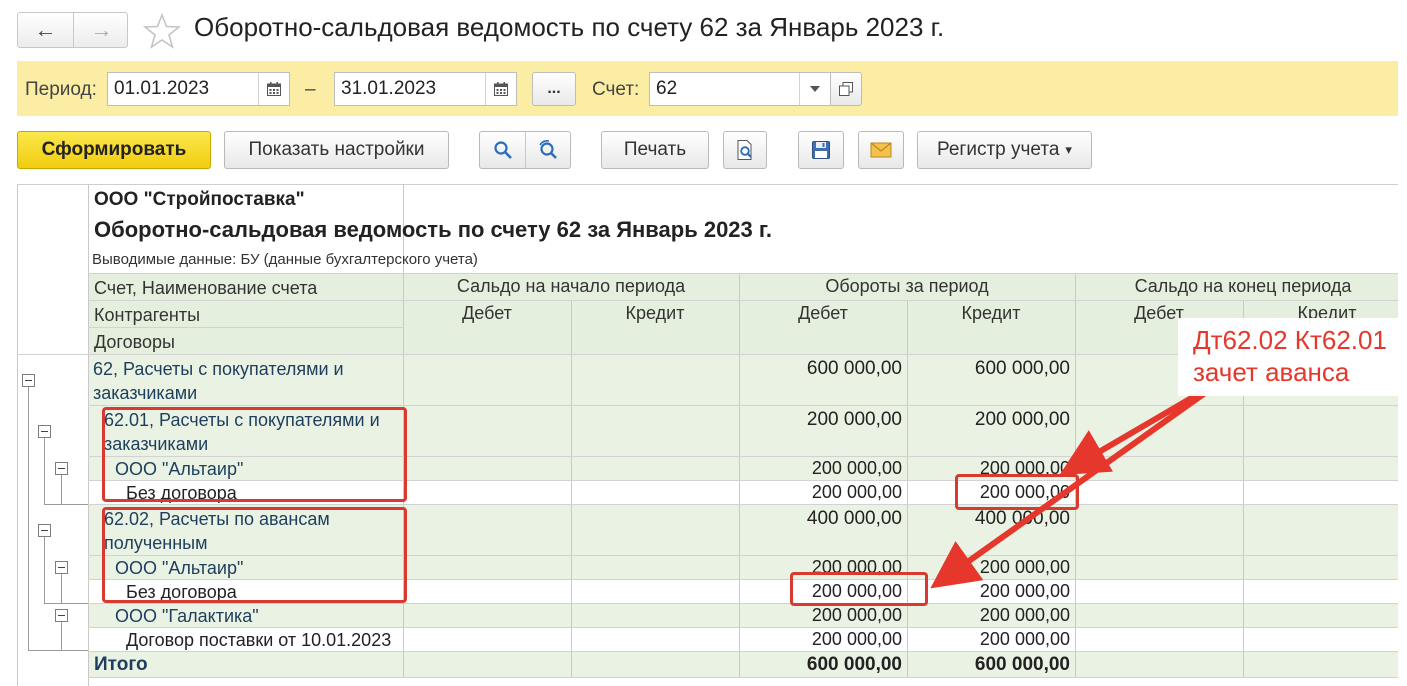 The height and width of the screenshot is (686, 1407). I want to click on callout-entry: Дт62.02 Кт62.01, so click(1290, 340).